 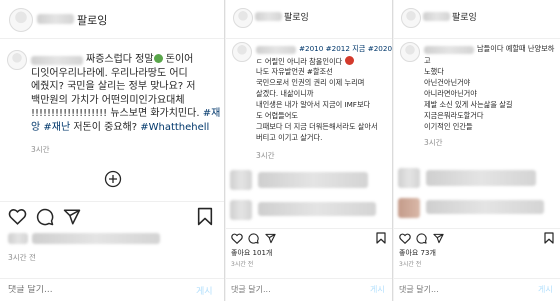 What do you see at coordinates (450, 93) in the screenshot?
I see `caption-line: 아니라면아닌거야` at bounding box center [450, 93].